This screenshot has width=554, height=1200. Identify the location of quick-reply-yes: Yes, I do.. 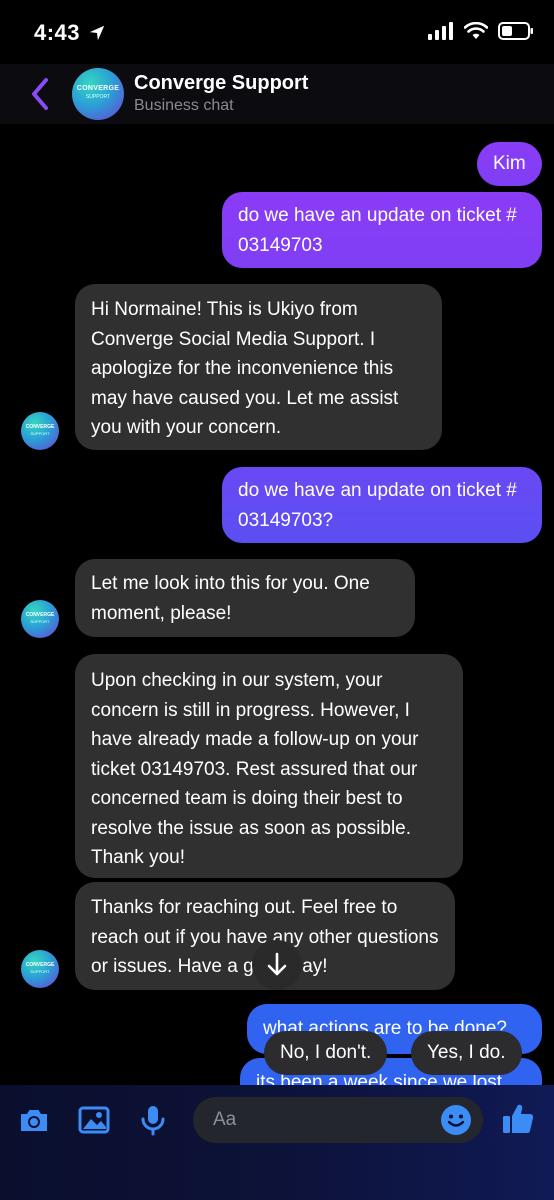
(466, 1053).